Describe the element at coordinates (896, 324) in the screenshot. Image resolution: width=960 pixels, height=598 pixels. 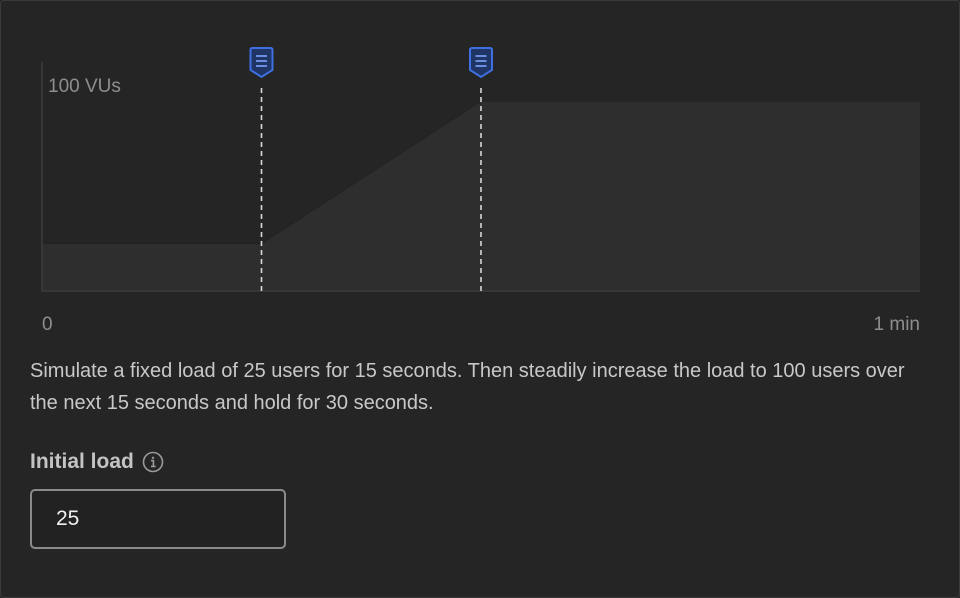
I see `x-axis-end-label: 1 min` at that location.